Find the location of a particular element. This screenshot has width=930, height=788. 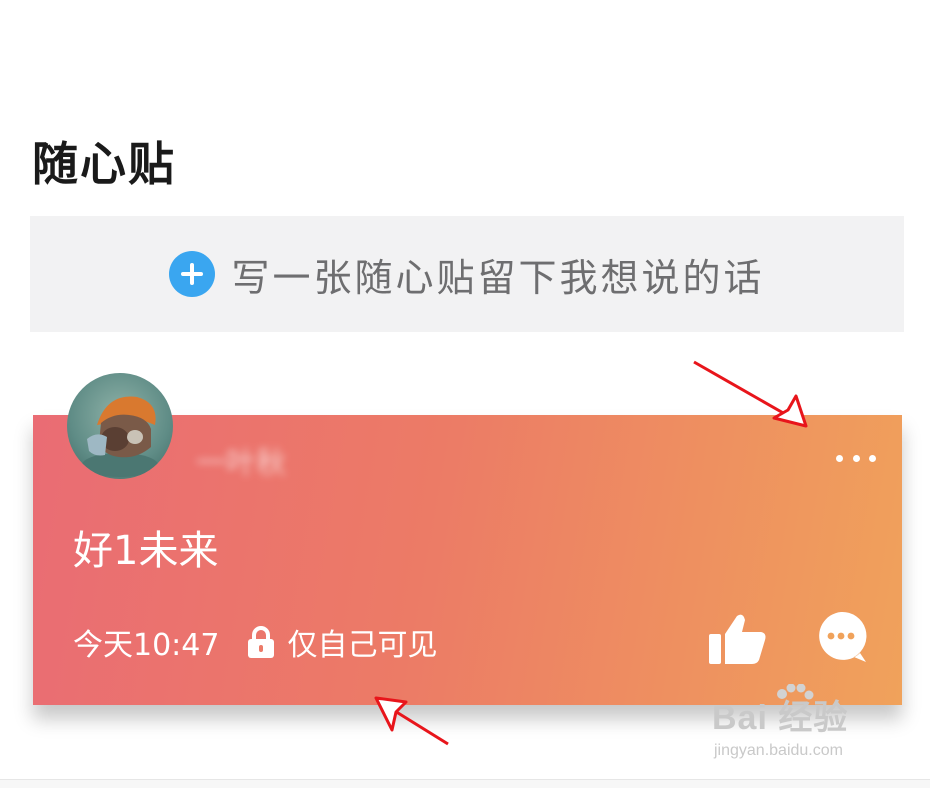

bottom-bar is located at coordinates (465, 784).